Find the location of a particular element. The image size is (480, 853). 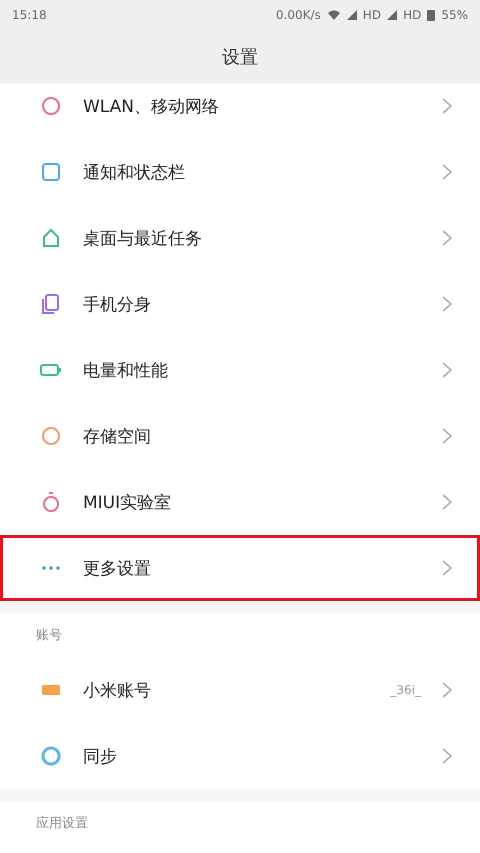

section-title: 账号 is located at coordinates (49, 636).